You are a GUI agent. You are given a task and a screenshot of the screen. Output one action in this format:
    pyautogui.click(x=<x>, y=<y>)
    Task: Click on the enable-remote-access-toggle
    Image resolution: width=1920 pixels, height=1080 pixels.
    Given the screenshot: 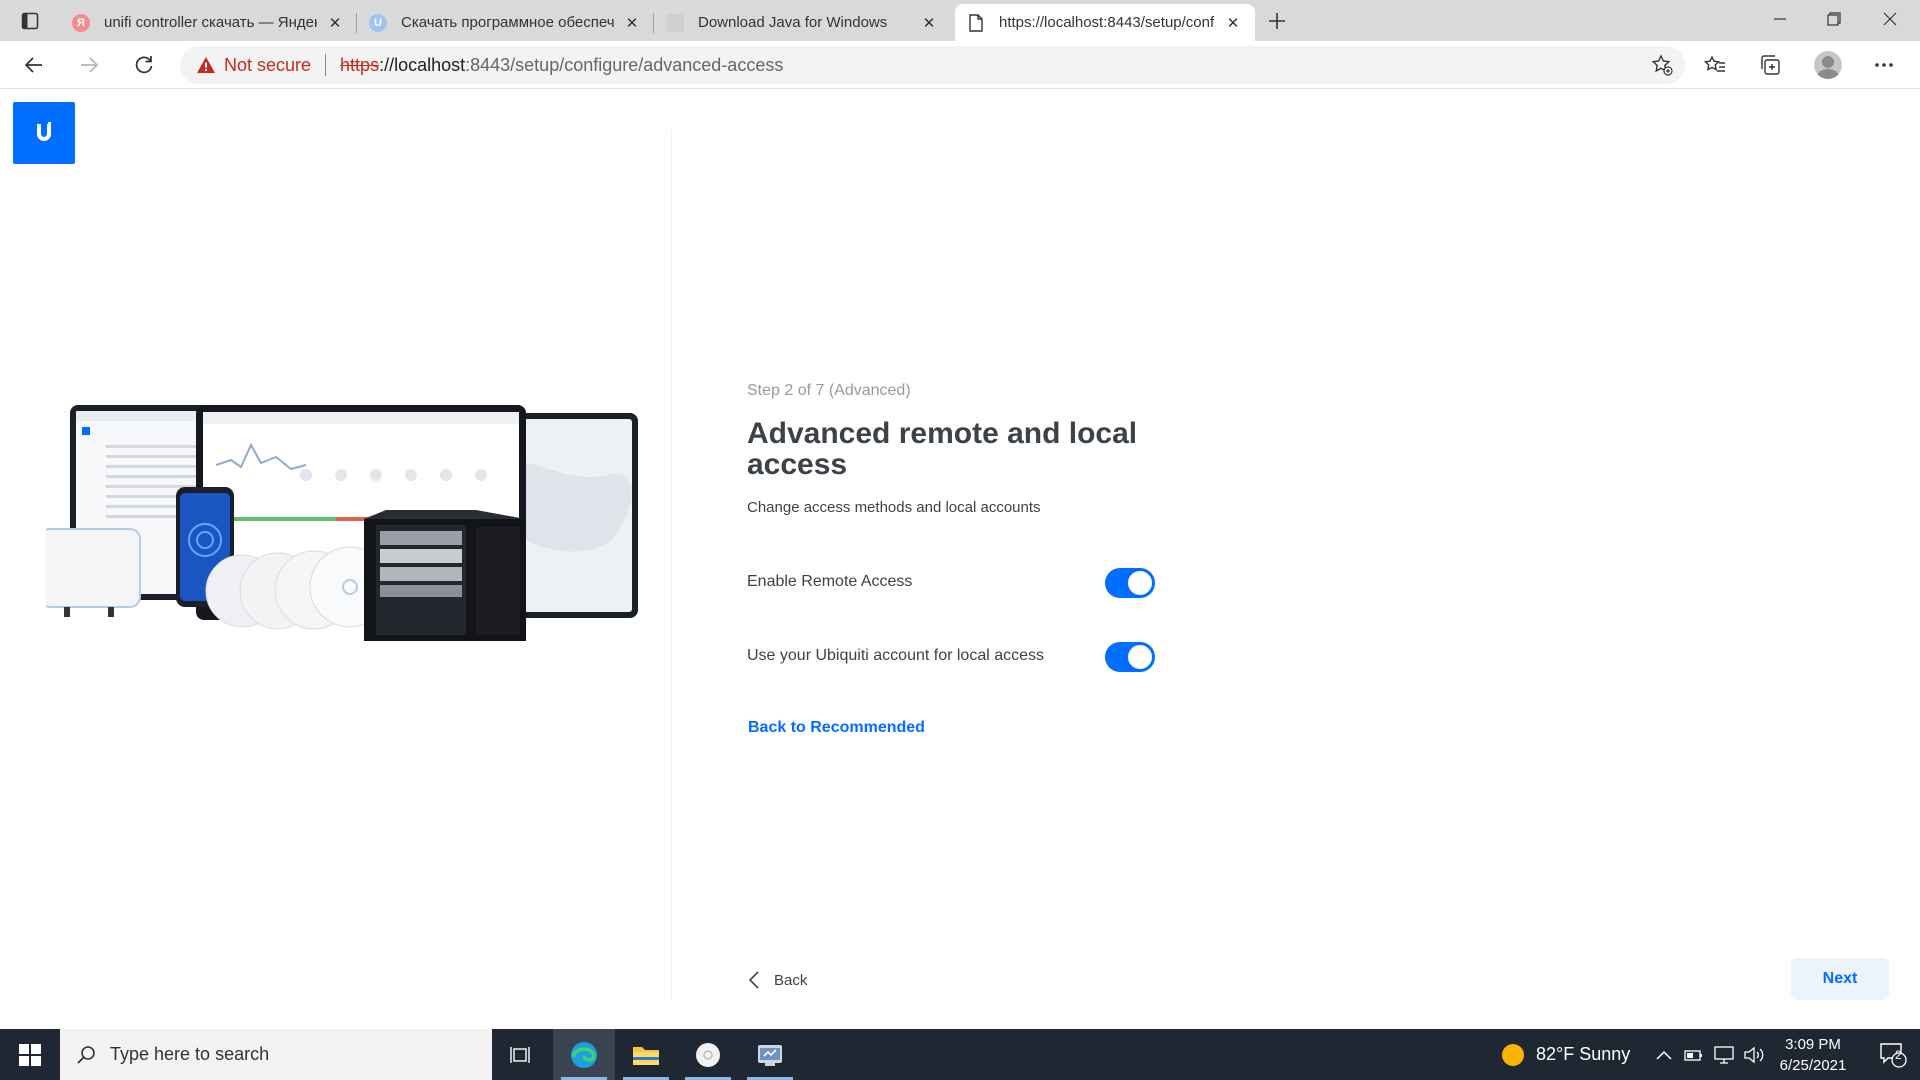 What is the action you would take?
    pyautogui.click(x=1130, y=583)
    